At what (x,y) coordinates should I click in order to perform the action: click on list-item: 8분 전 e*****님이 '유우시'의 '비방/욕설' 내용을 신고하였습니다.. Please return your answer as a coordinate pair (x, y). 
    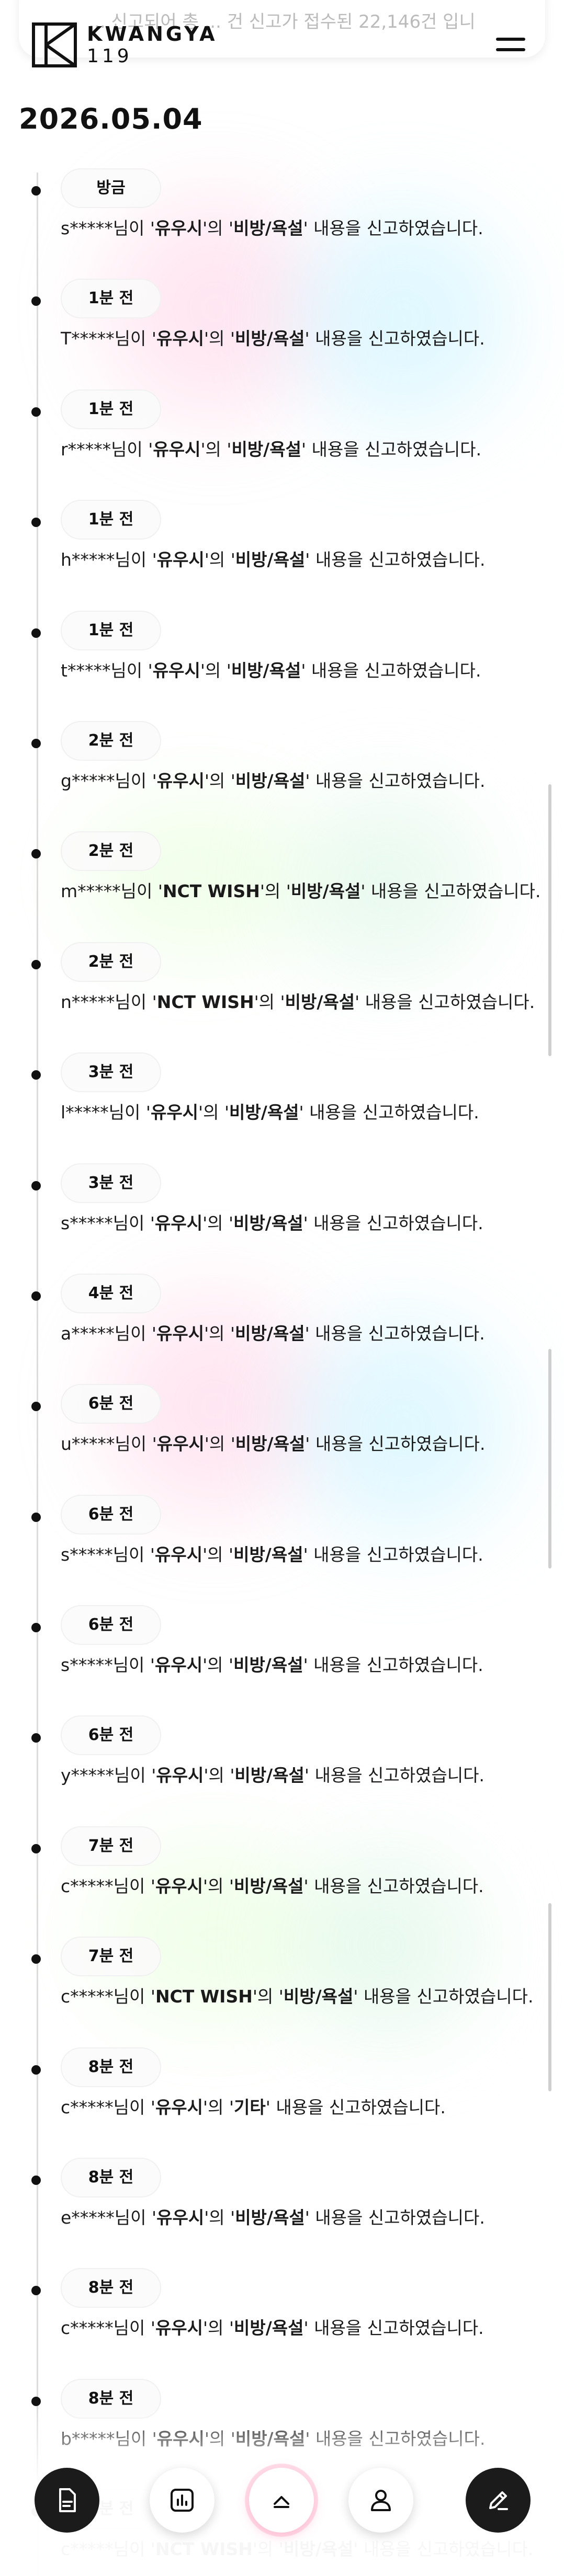
    Looking at the image, I should click on (282, 2213).